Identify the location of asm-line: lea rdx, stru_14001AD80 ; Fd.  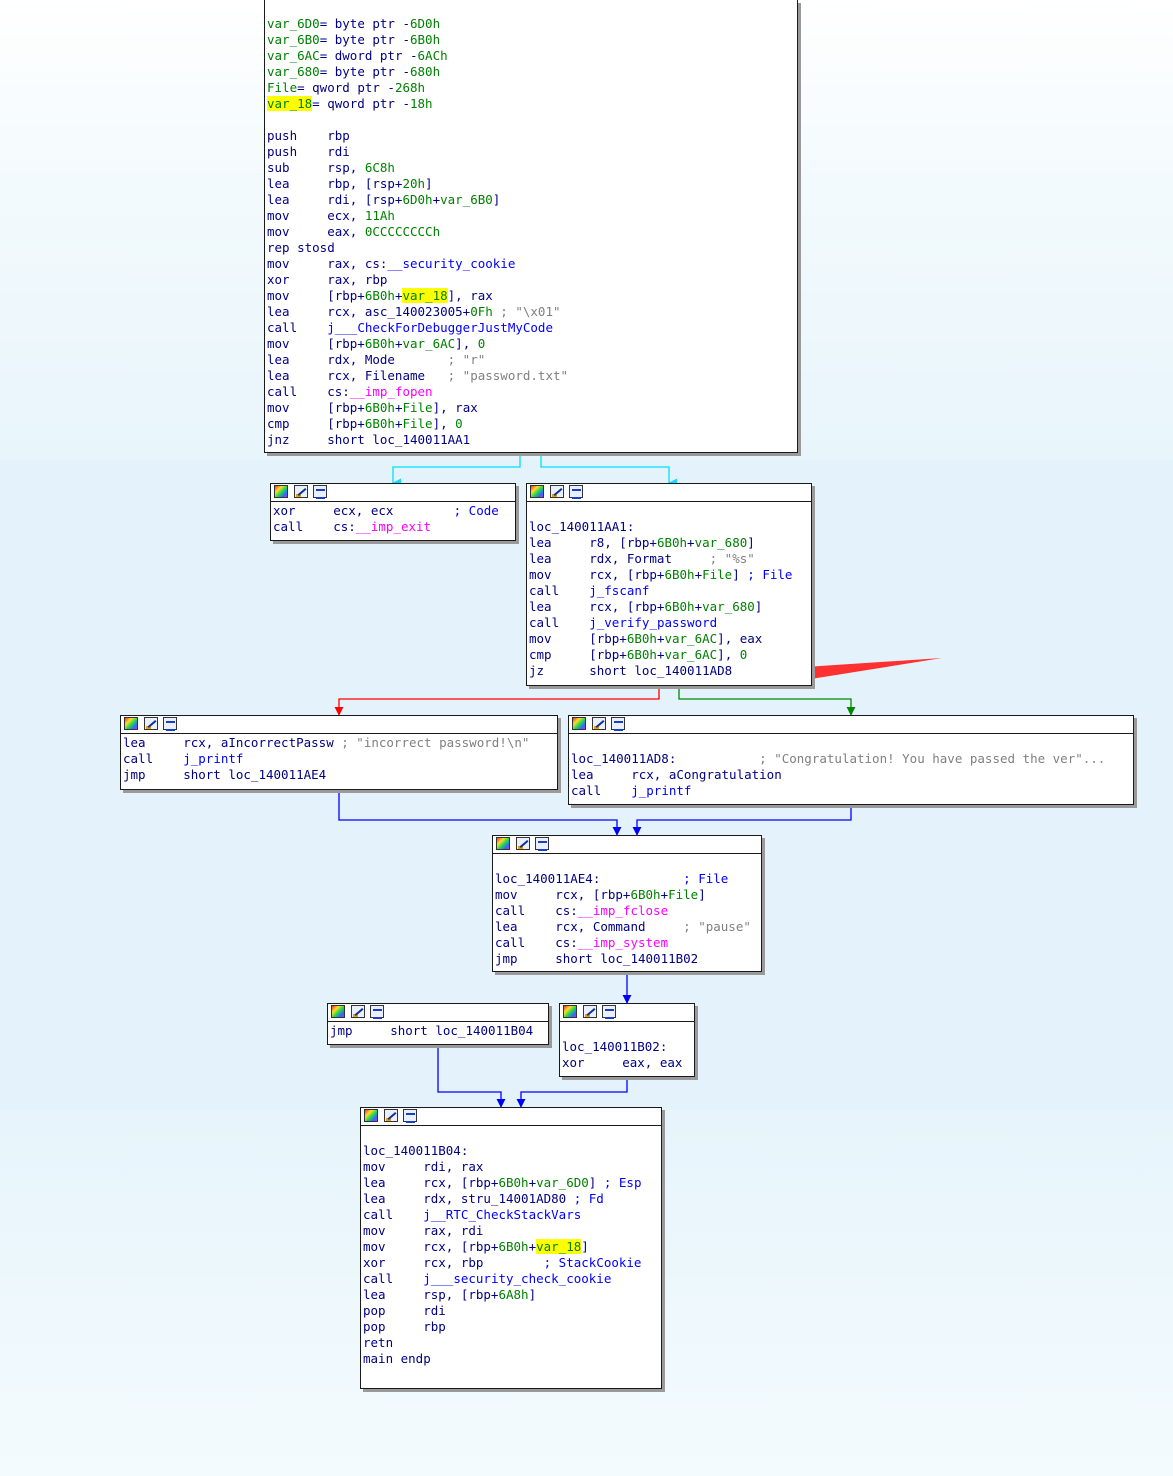
(511, 1199).